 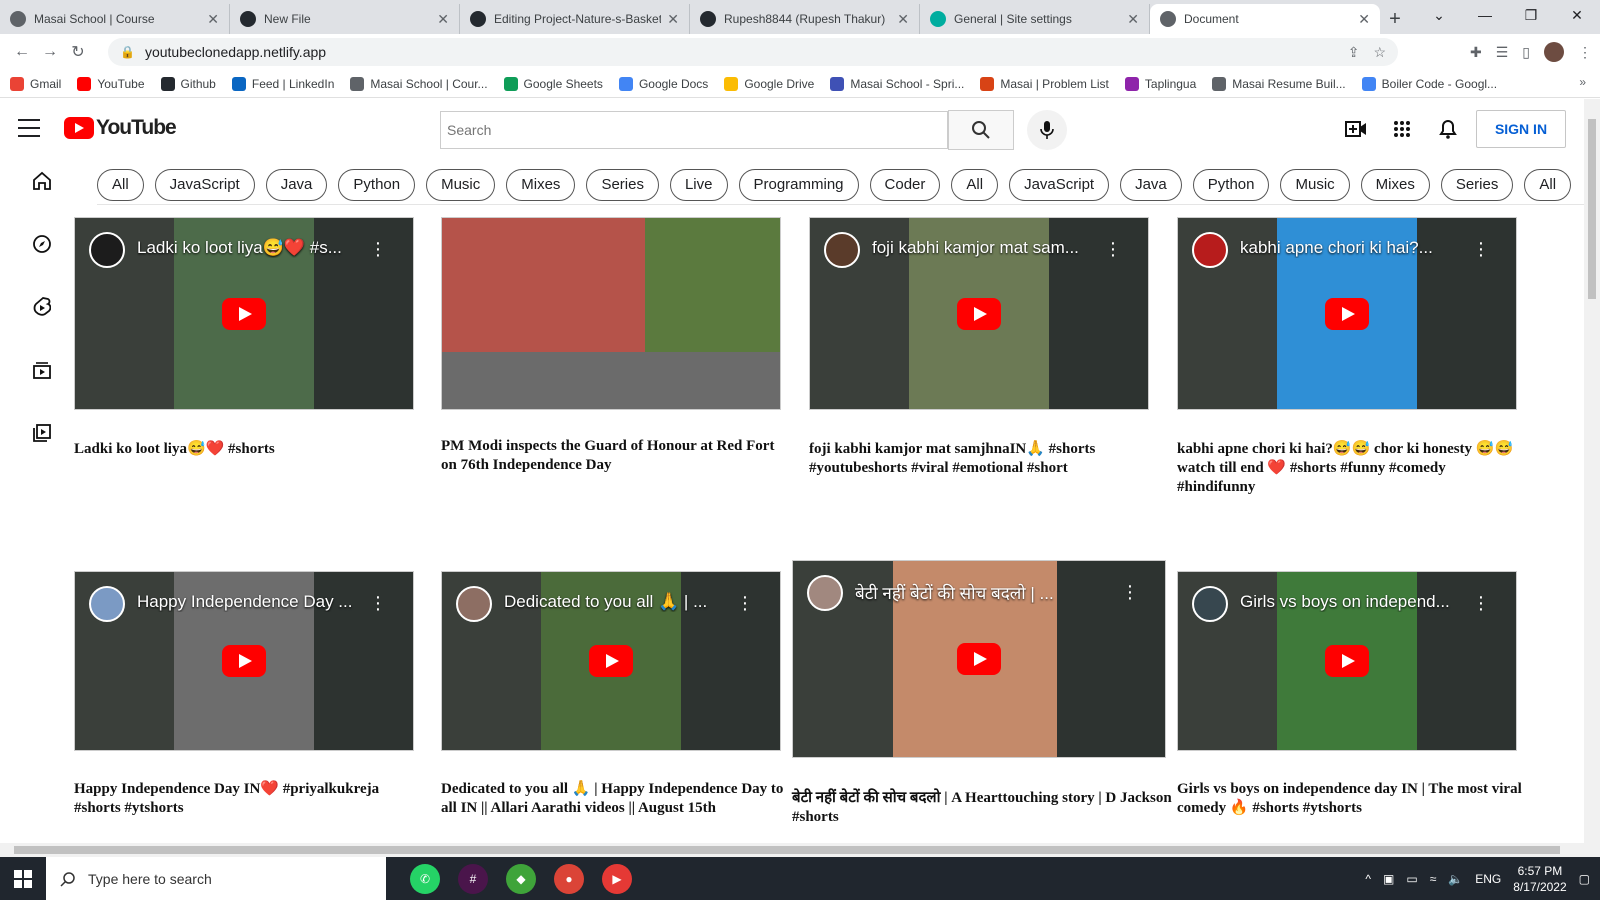 I want to click on browser-tab: Document ✕, so click(x=1265, y=19).